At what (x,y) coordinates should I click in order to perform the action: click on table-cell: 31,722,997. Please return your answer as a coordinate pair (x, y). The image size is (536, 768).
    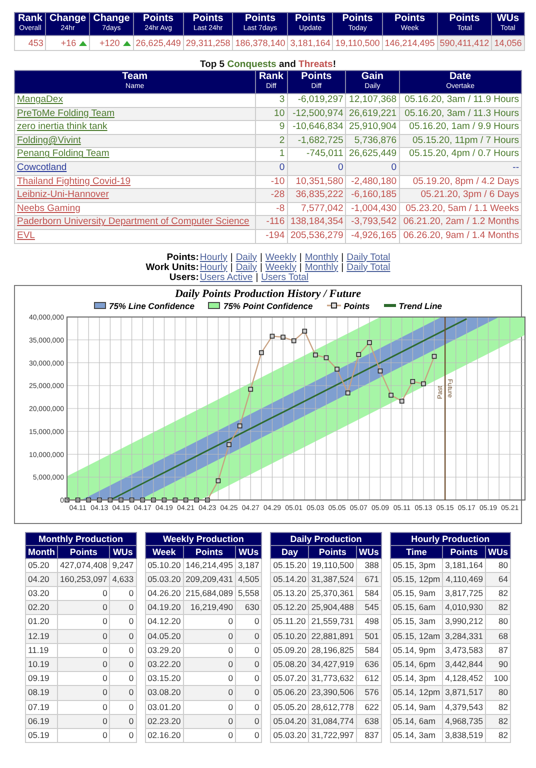
    Looking at the image, I should click on (332, 735).